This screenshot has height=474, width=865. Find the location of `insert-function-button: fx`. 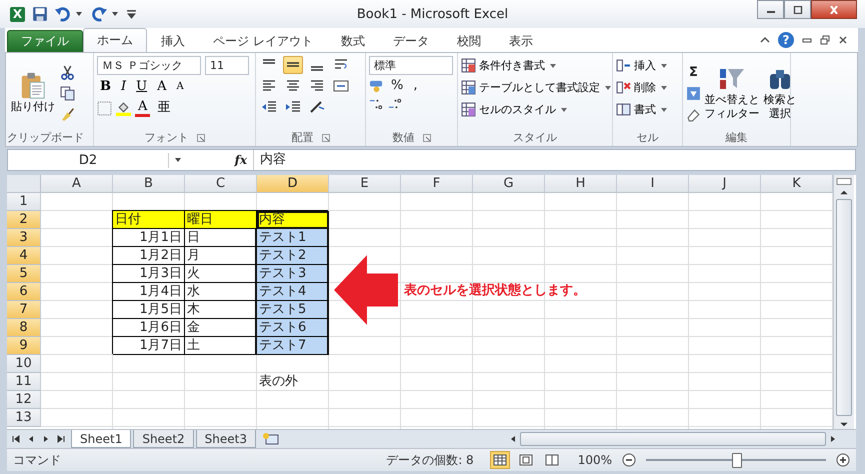

insert-function-button: fx is located at coordinates (220, 160).